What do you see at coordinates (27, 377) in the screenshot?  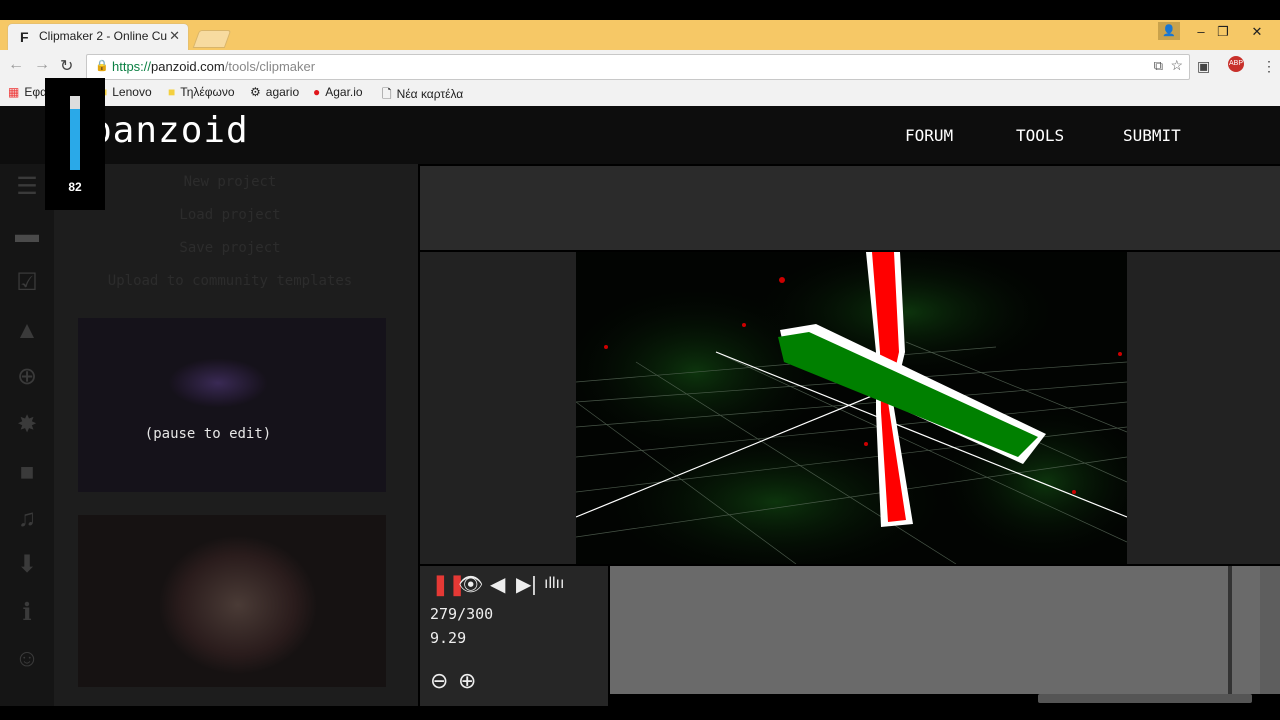 I see `globe-icon: ⊕` at bounding box center [27, 377].